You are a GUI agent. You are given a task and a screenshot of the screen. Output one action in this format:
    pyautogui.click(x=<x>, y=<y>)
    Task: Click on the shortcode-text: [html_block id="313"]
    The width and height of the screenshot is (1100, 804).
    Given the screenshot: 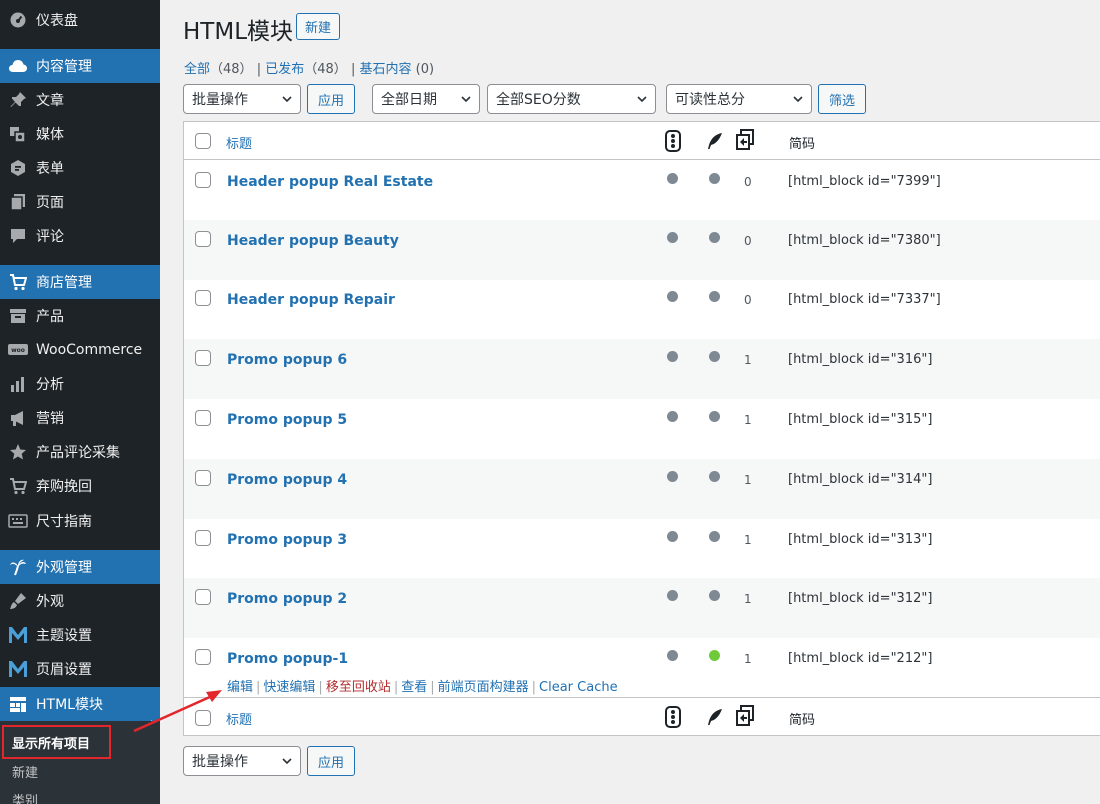 What is the action you would take?
    pyautogui.click(x=860, y=539)
    